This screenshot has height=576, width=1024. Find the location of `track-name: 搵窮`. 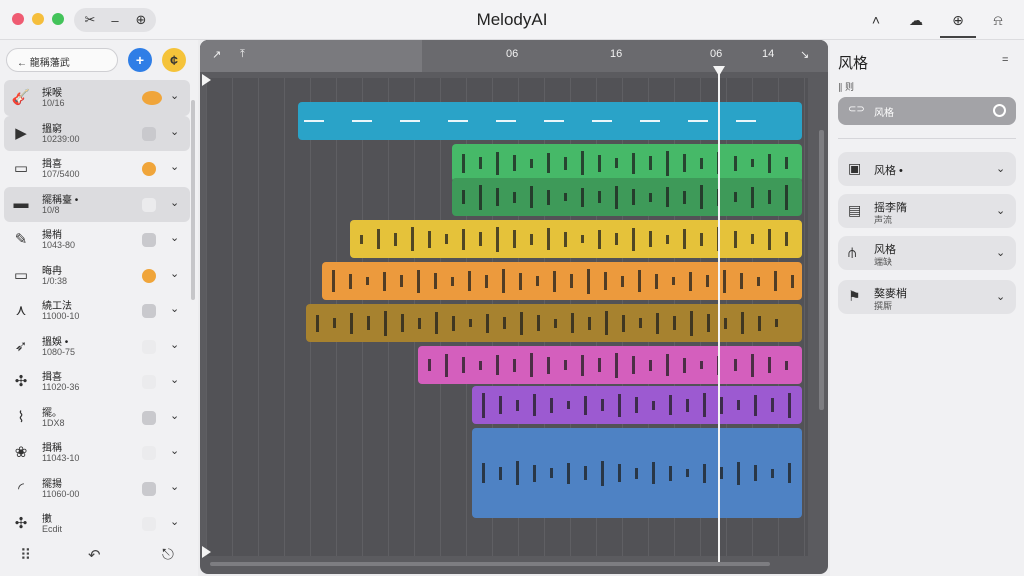

track-name: 搵窮 is located at coordinates (52, 129).